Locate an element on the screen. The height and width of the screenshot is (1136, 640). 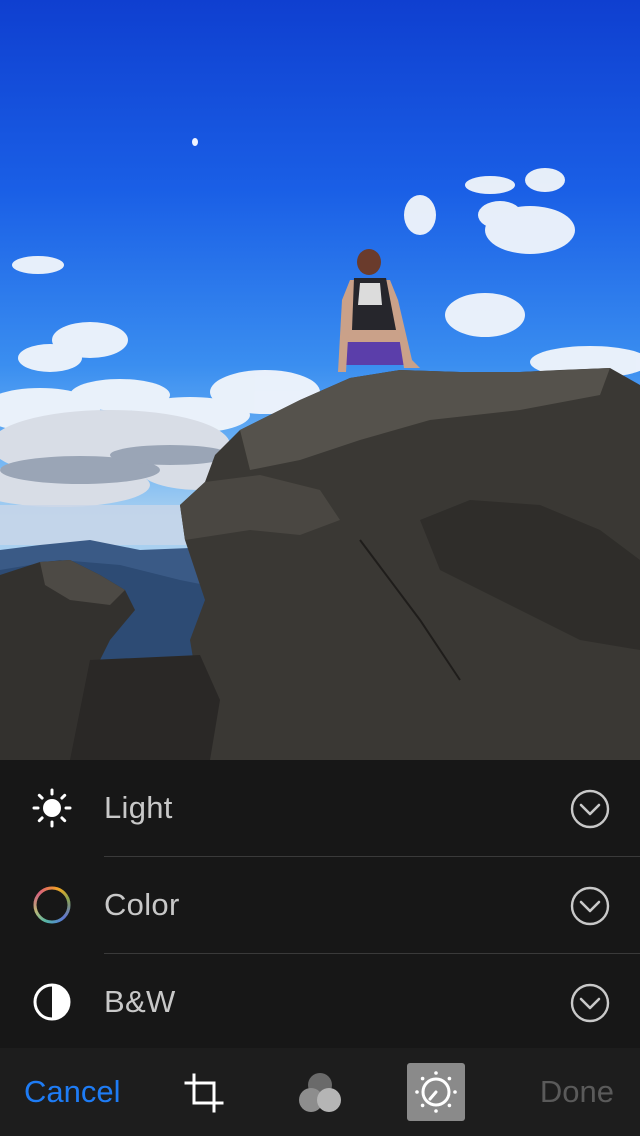
adjustment-row-bw: B&W is located at coordinates (320, 1002).